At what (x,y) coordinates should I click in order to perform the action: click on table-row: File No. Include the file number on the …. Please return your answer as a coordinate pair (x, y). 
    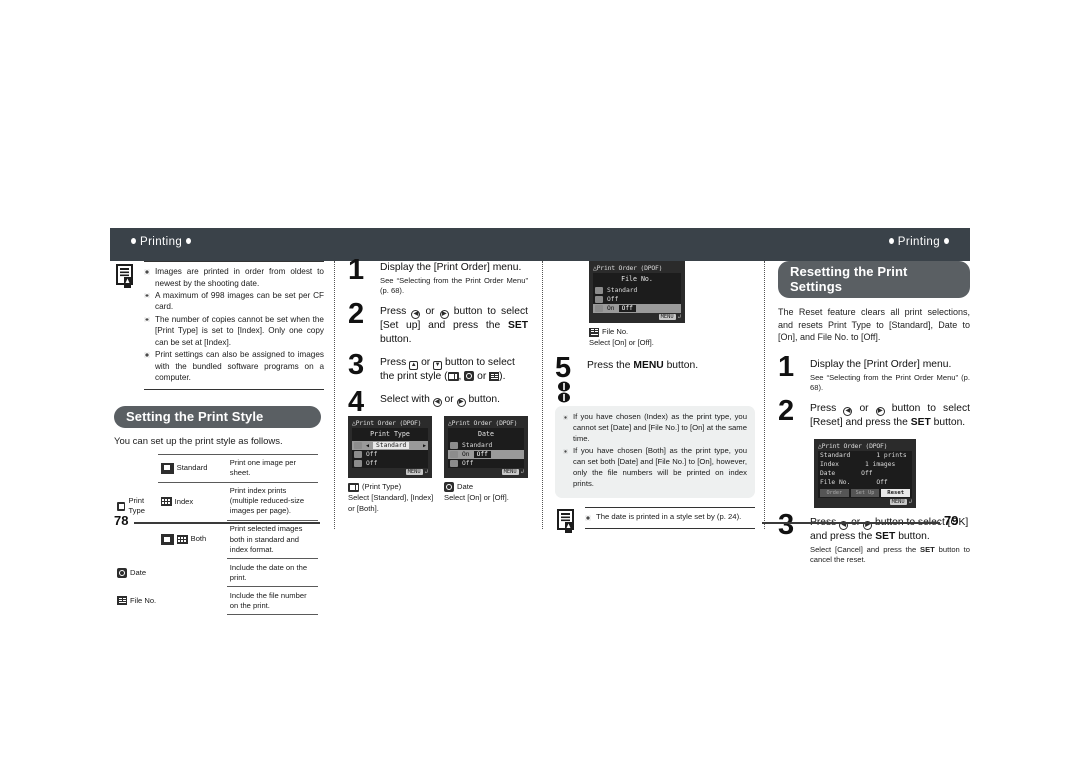
    Looking at the image, I should click on (216, 601).